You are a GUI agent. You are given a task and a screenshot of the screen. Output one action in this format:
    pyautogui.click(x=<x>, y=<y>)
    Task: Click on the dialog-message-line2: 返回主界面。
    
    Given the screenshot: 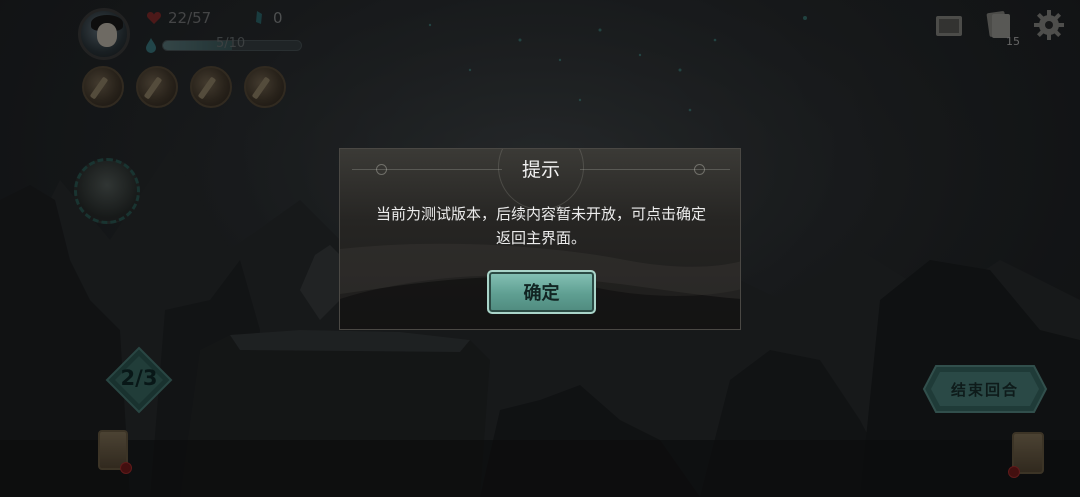 What is the action you would take?
    pyautogui.click(x=540, y=238)
    